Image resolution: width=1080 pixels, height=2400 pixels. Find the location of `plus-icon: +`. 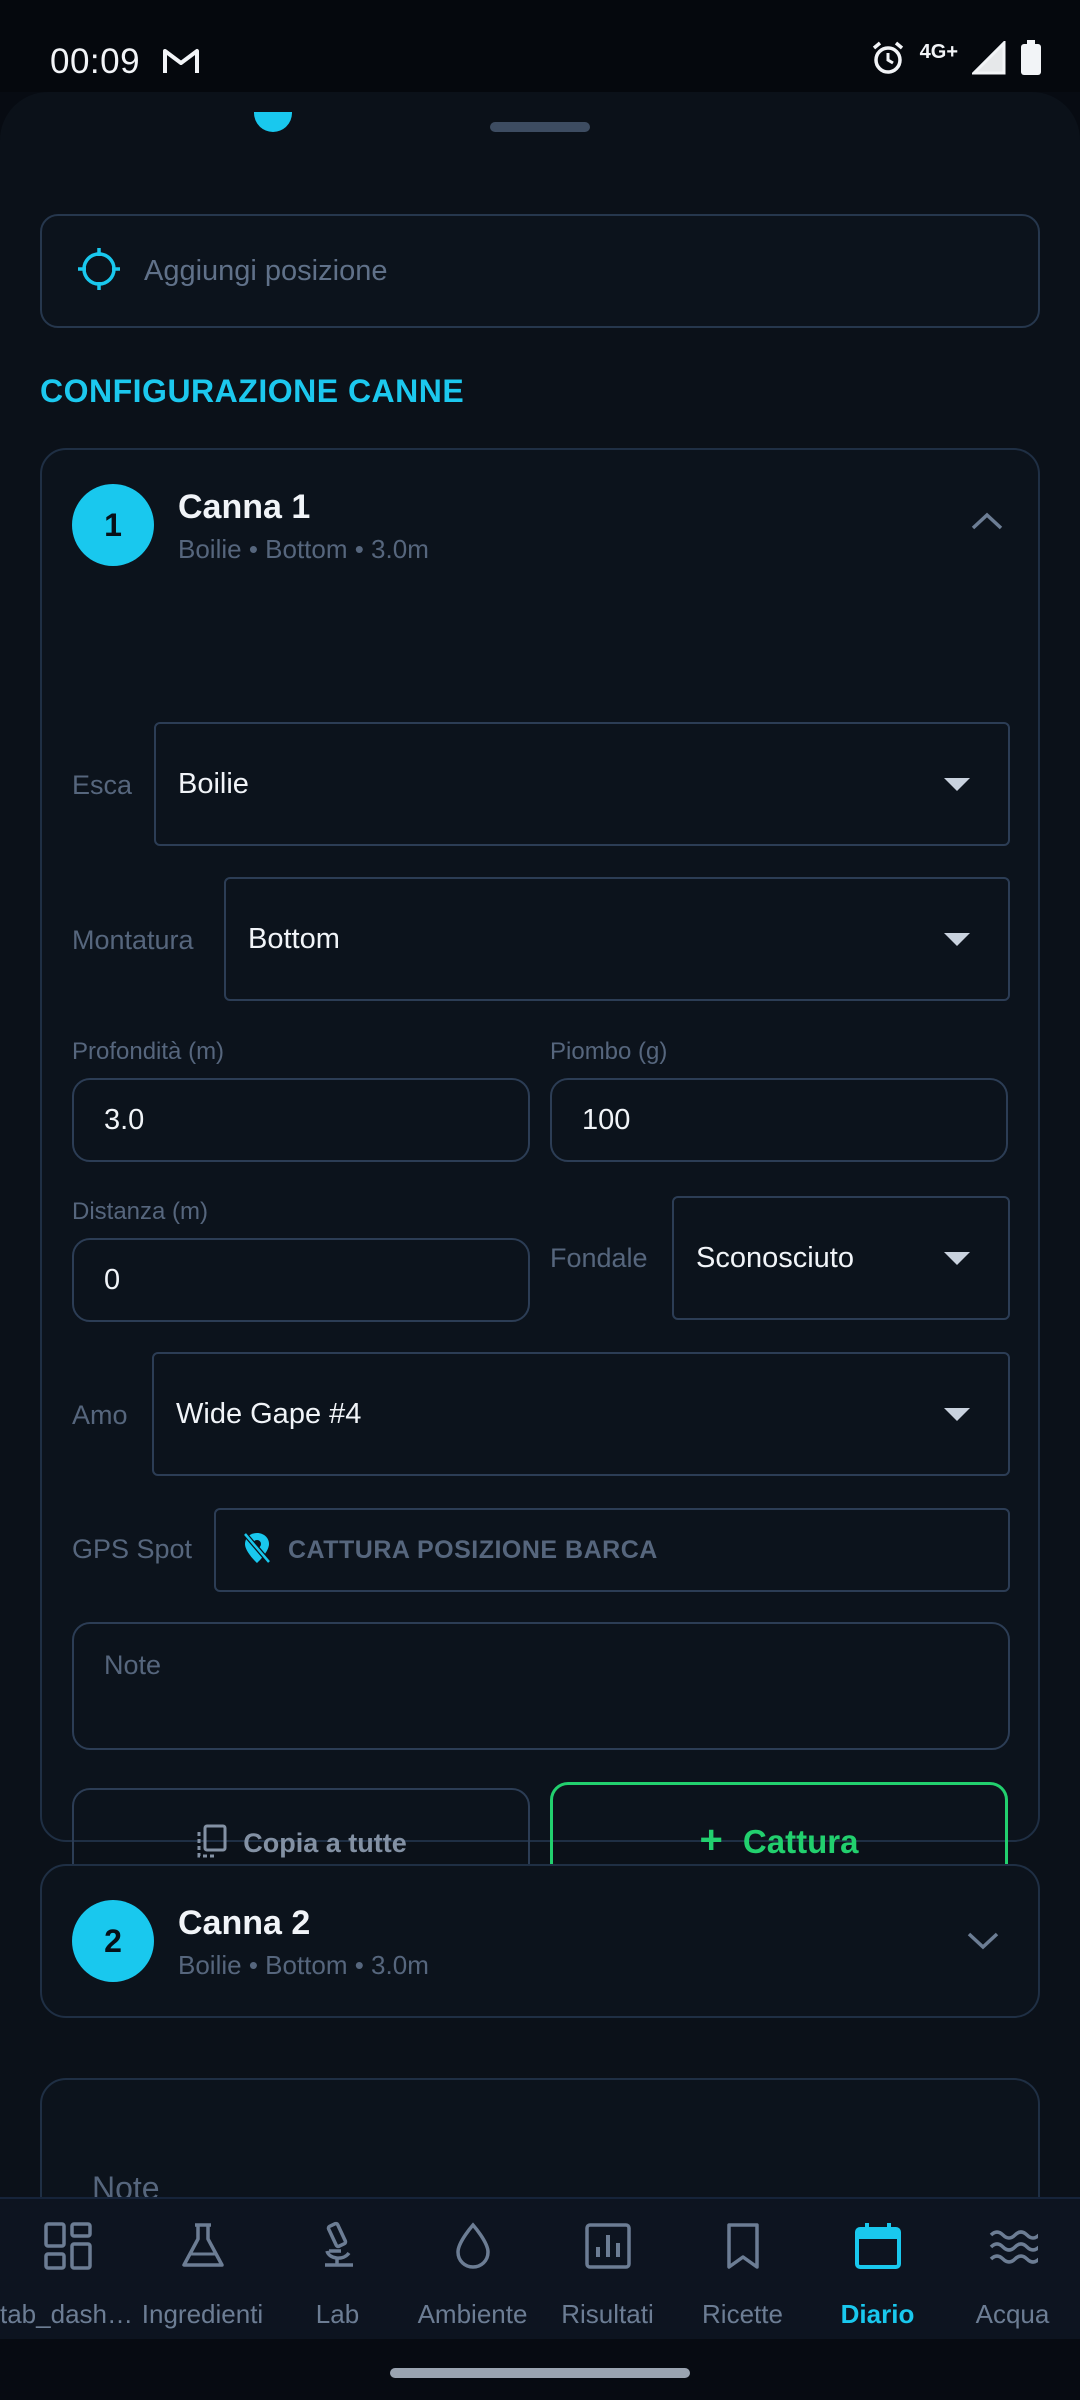

plus-icon: + is located at coordinates (711, 1839).